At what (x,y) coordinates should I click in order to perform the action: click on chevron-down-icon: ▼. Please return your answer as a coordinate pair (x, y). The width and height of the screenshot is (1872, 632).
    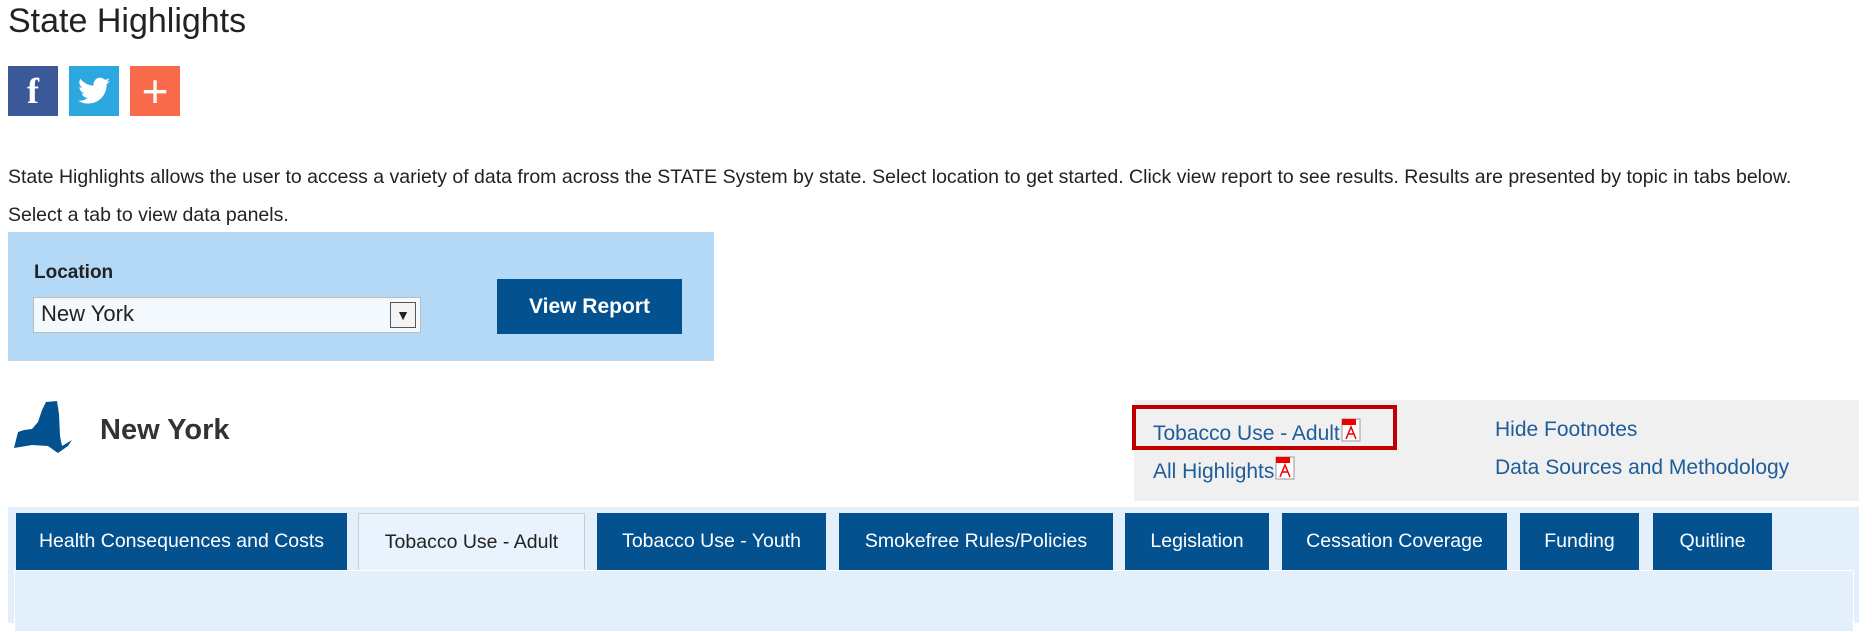
    Looking at the image, I should click on (403, 315).